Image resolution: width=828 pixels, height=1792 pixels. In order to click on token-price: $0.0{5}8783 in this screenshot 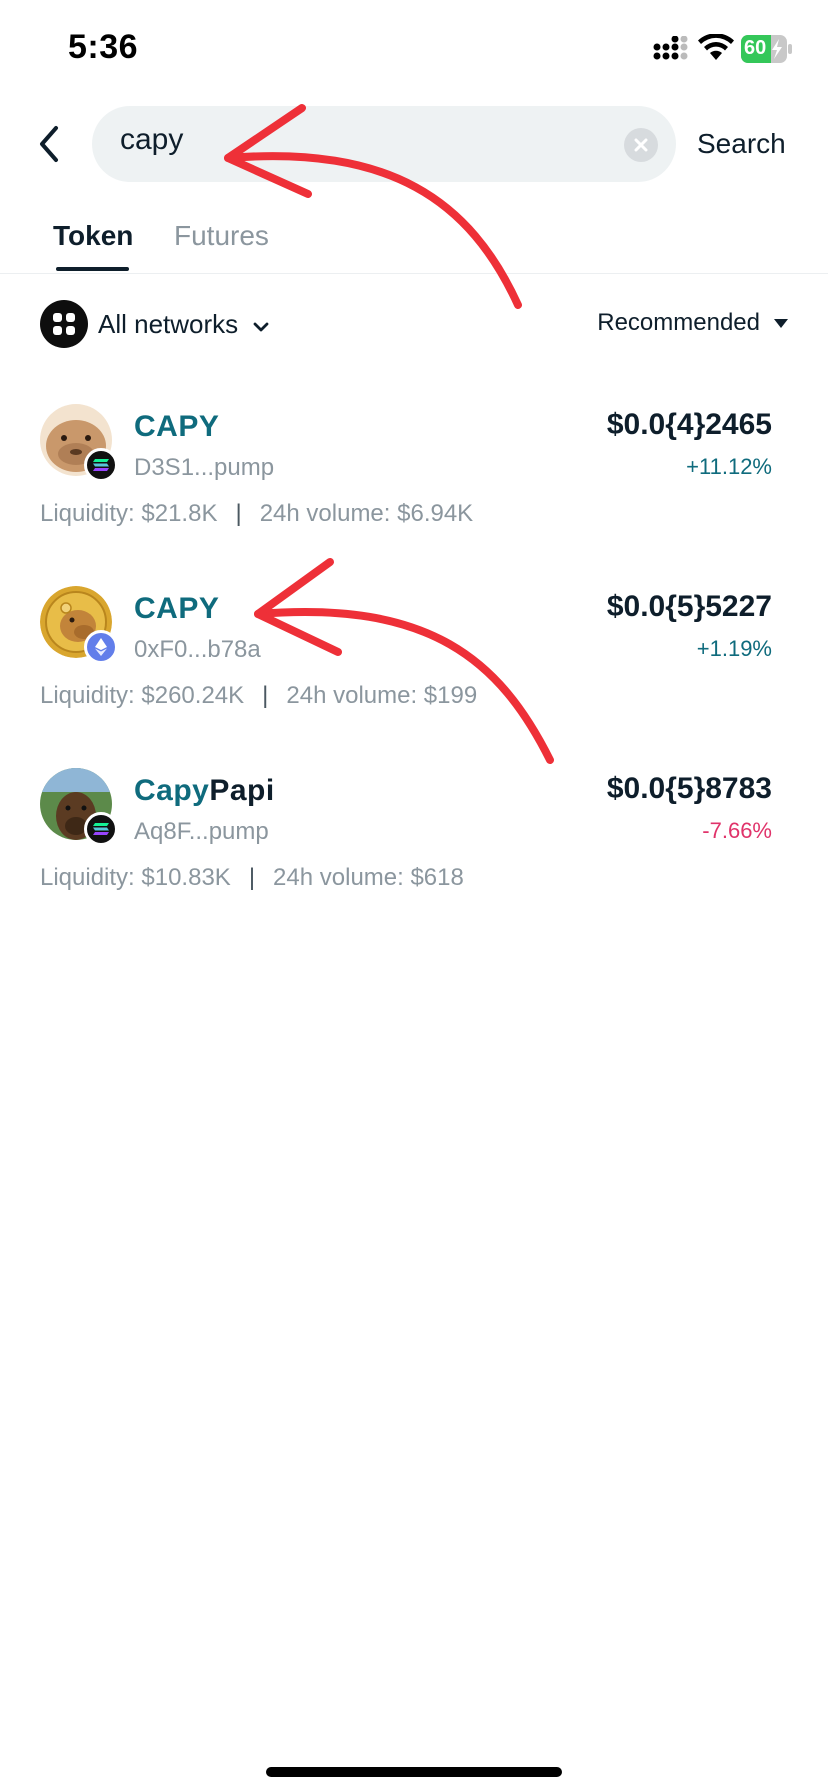, I will do `click(689, 788)`.